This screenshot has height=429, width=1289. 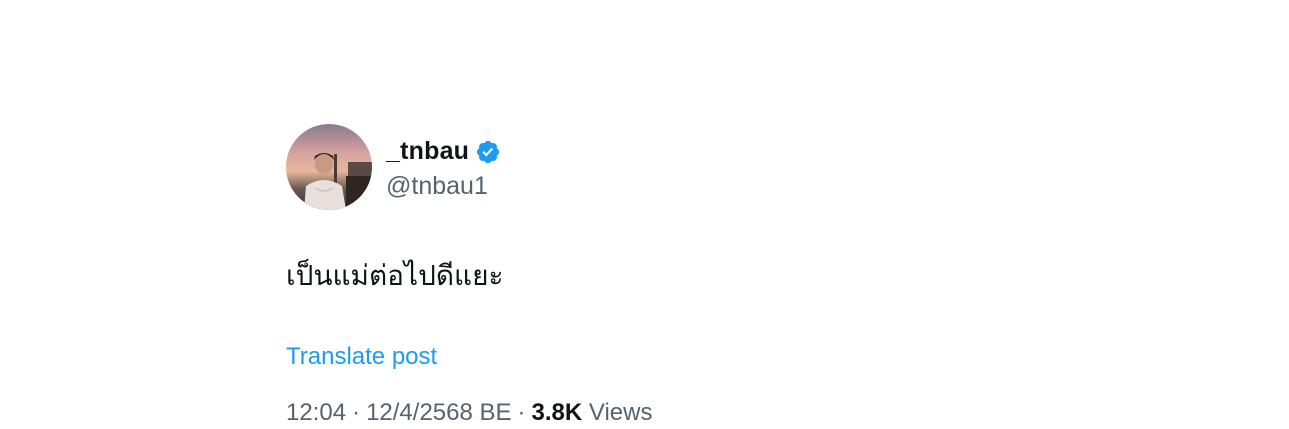 I want to click on display-name: _tnbau, so click(x=427, y=151).